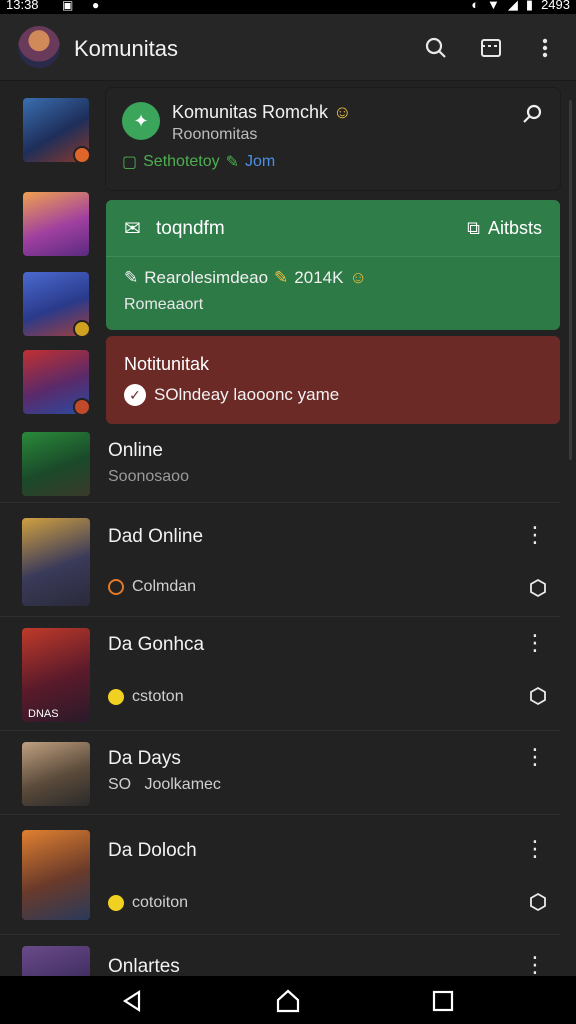  What do you see at coordinates (260, 162) in the screenshot?
I see `join-link: Jom` at bounding box center [260, 162].